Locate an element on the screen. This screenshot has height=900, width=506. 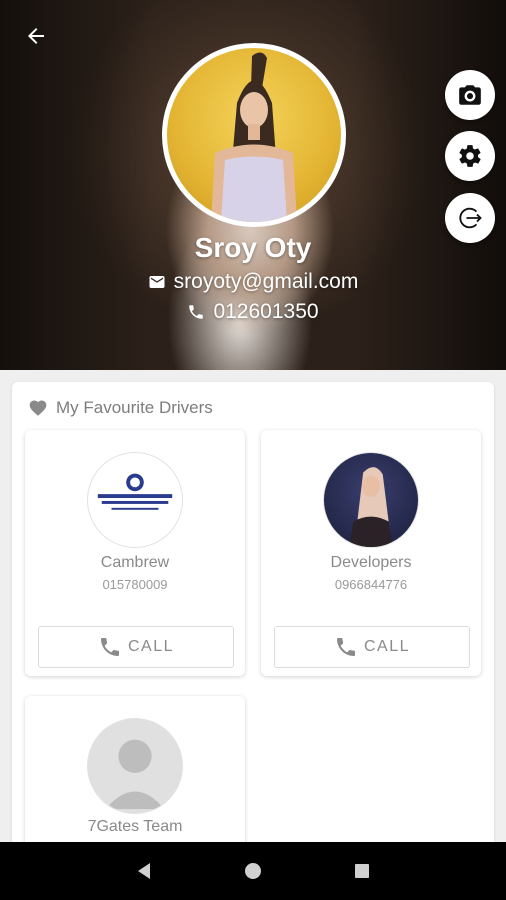
back-button is located at coordinates (36, 36).